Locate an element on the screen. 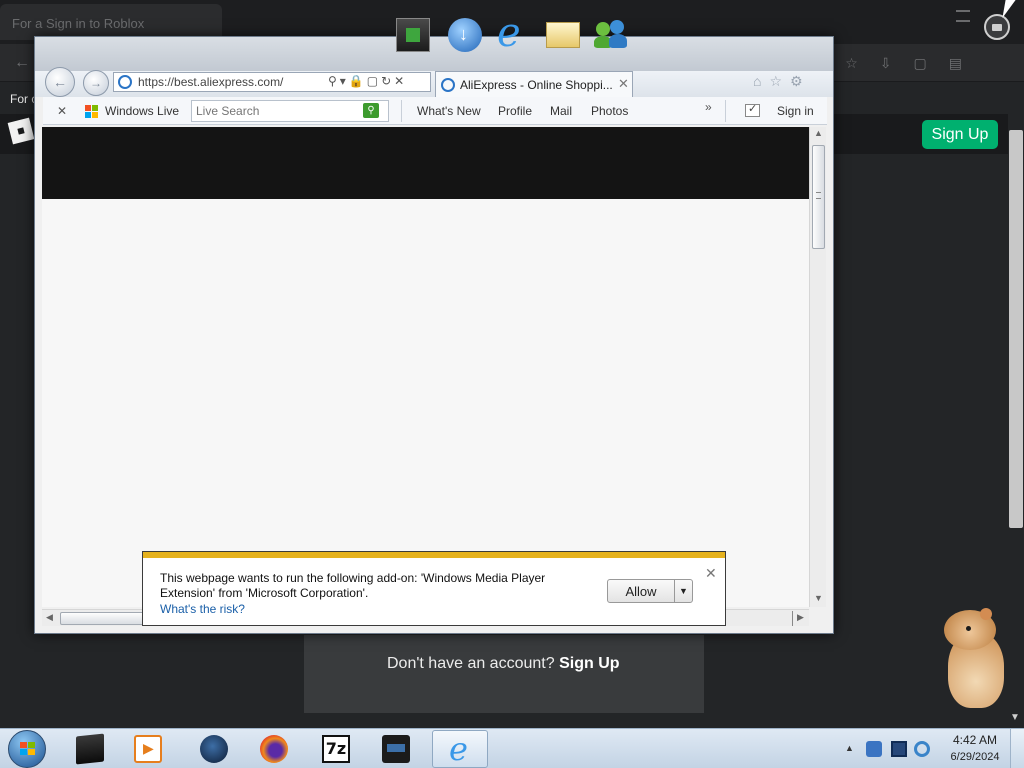  windows-live-label: Windows Live is located at coordinates (142, 111).